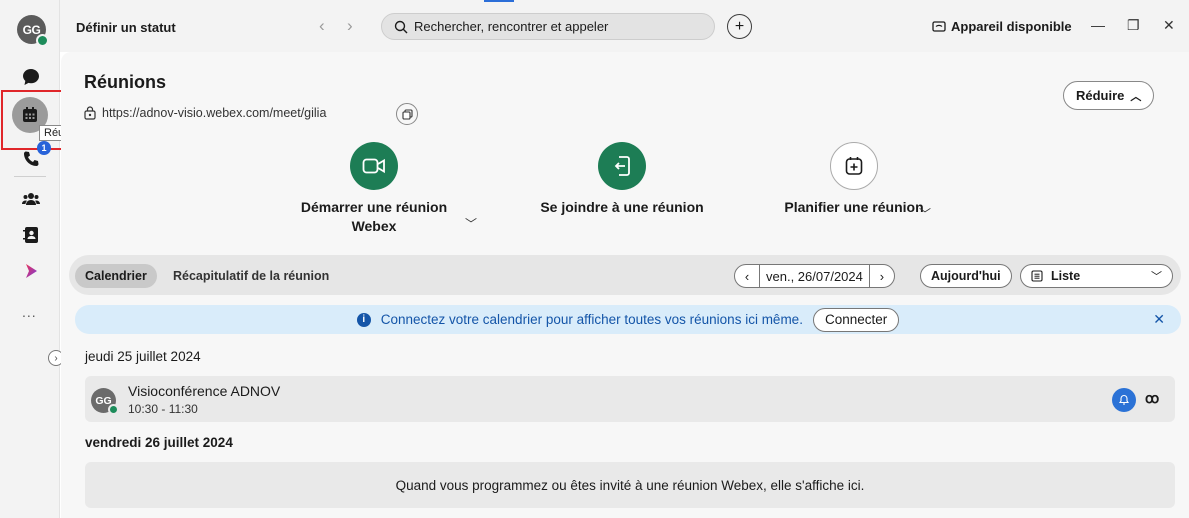 The width and height of the screenshot is (1189, 518). I want to click on tab-meeting-recap: Récapitulatif de la réunion, so click(251, 276).